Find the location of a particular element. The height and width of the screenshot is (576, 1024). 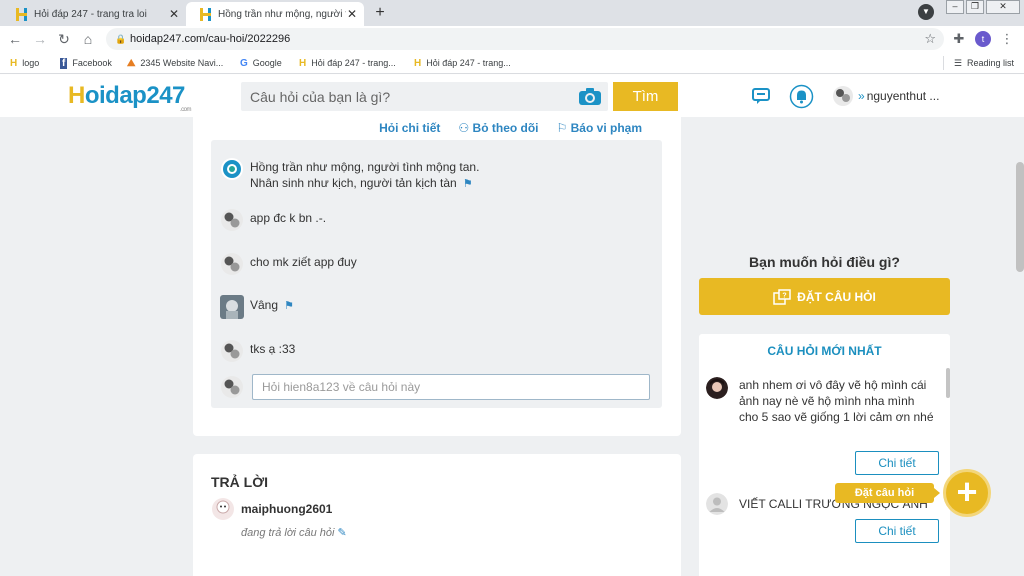

restore-icon: ❐ is located at coordinates (975, 7).